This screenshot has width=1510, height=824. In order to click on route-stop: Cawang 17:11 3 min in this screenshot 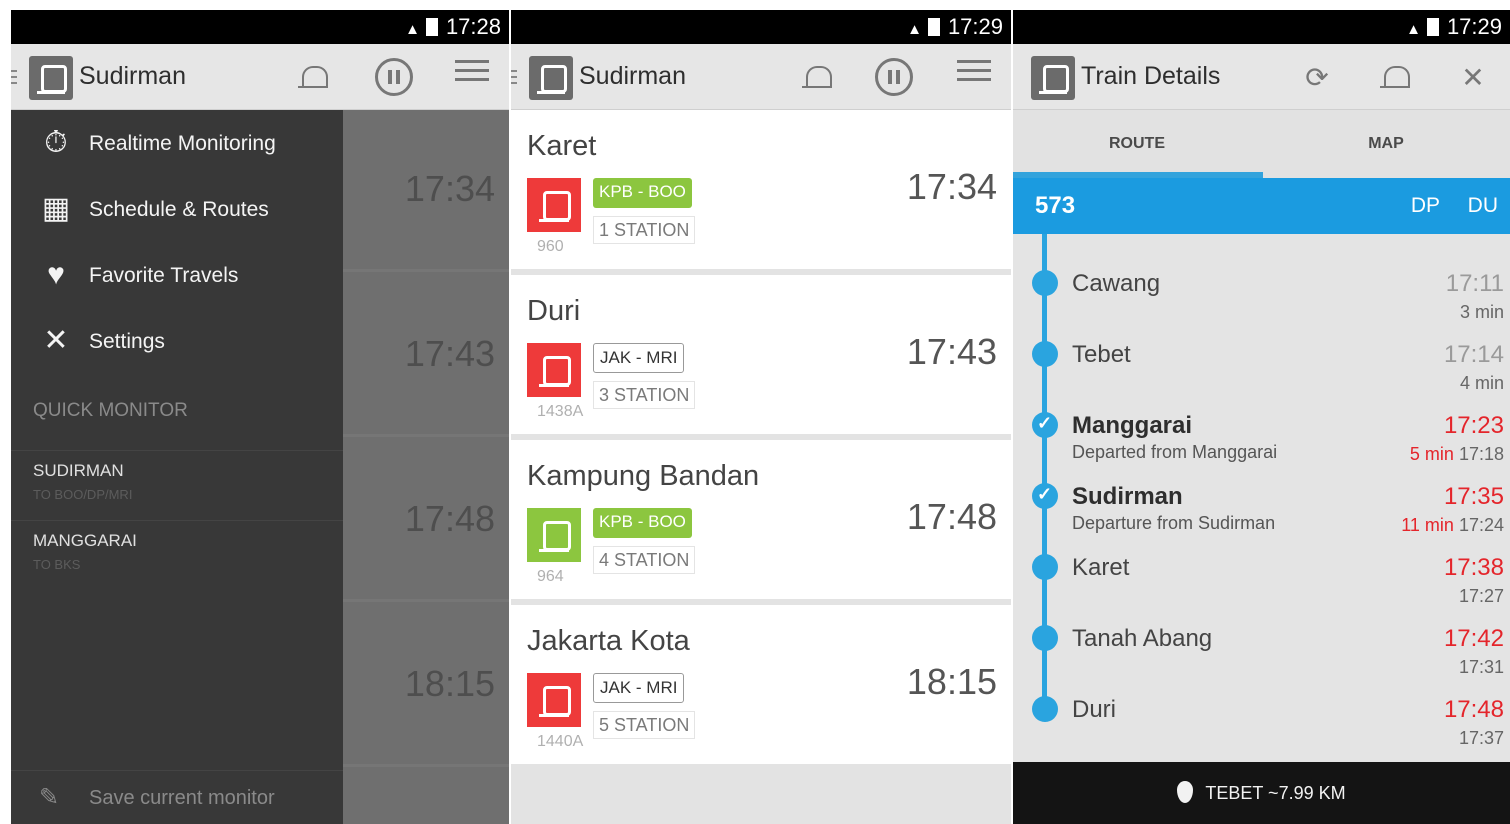, I will do `click(1261, 293)`.